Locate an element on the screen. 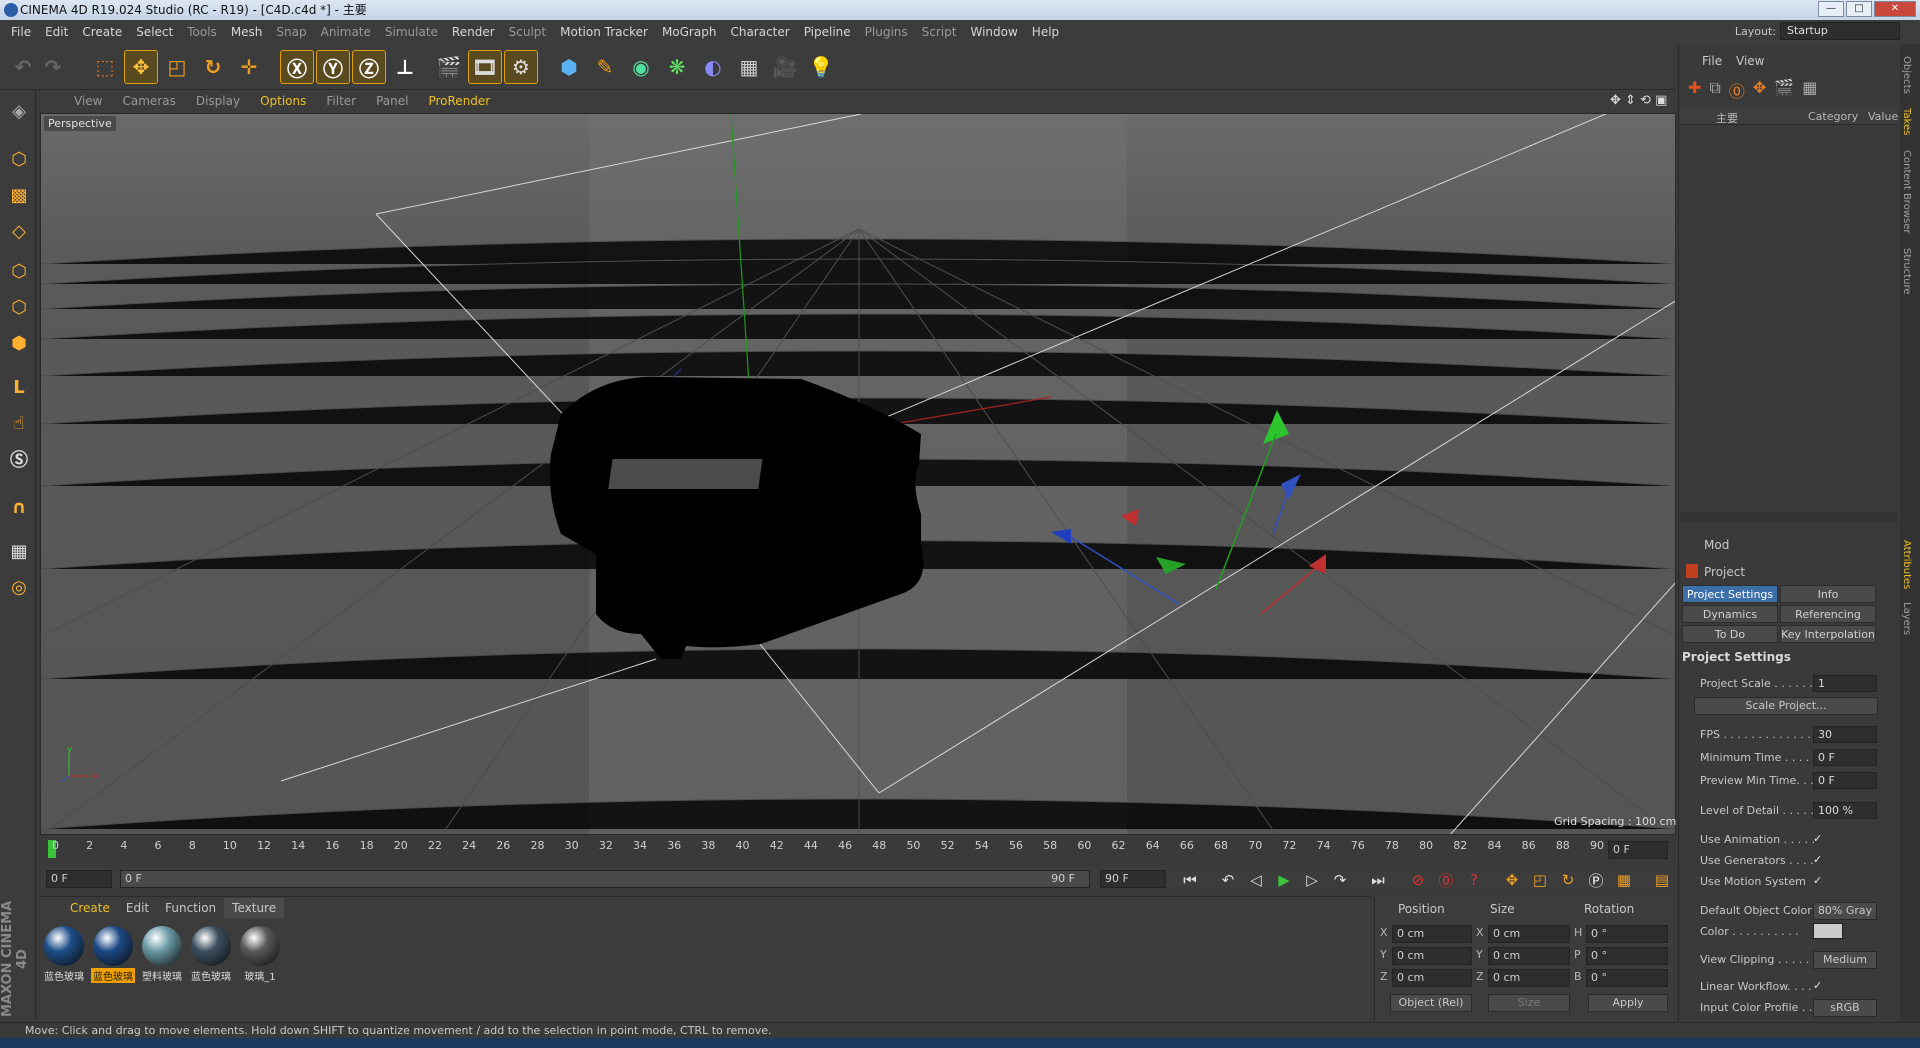 The image size is (1920, 1048). menu-character: Character is located at coordinates (759, 32).